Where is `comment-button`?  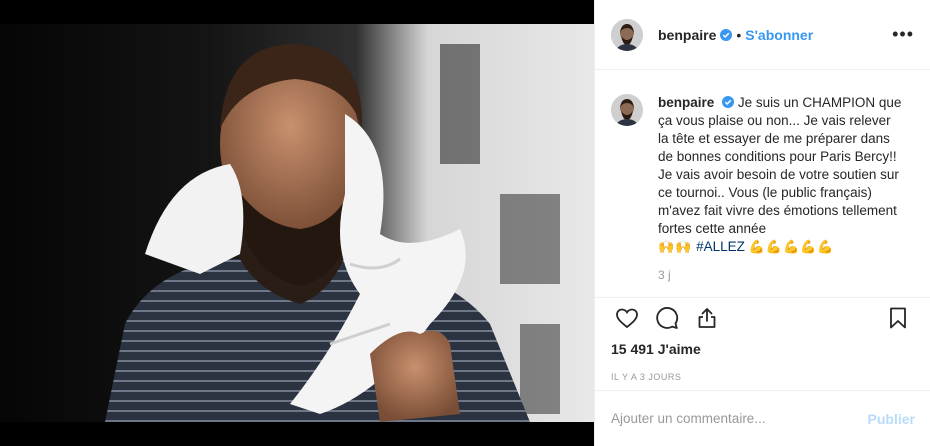 comment-button is located at coordinates (667, 318).